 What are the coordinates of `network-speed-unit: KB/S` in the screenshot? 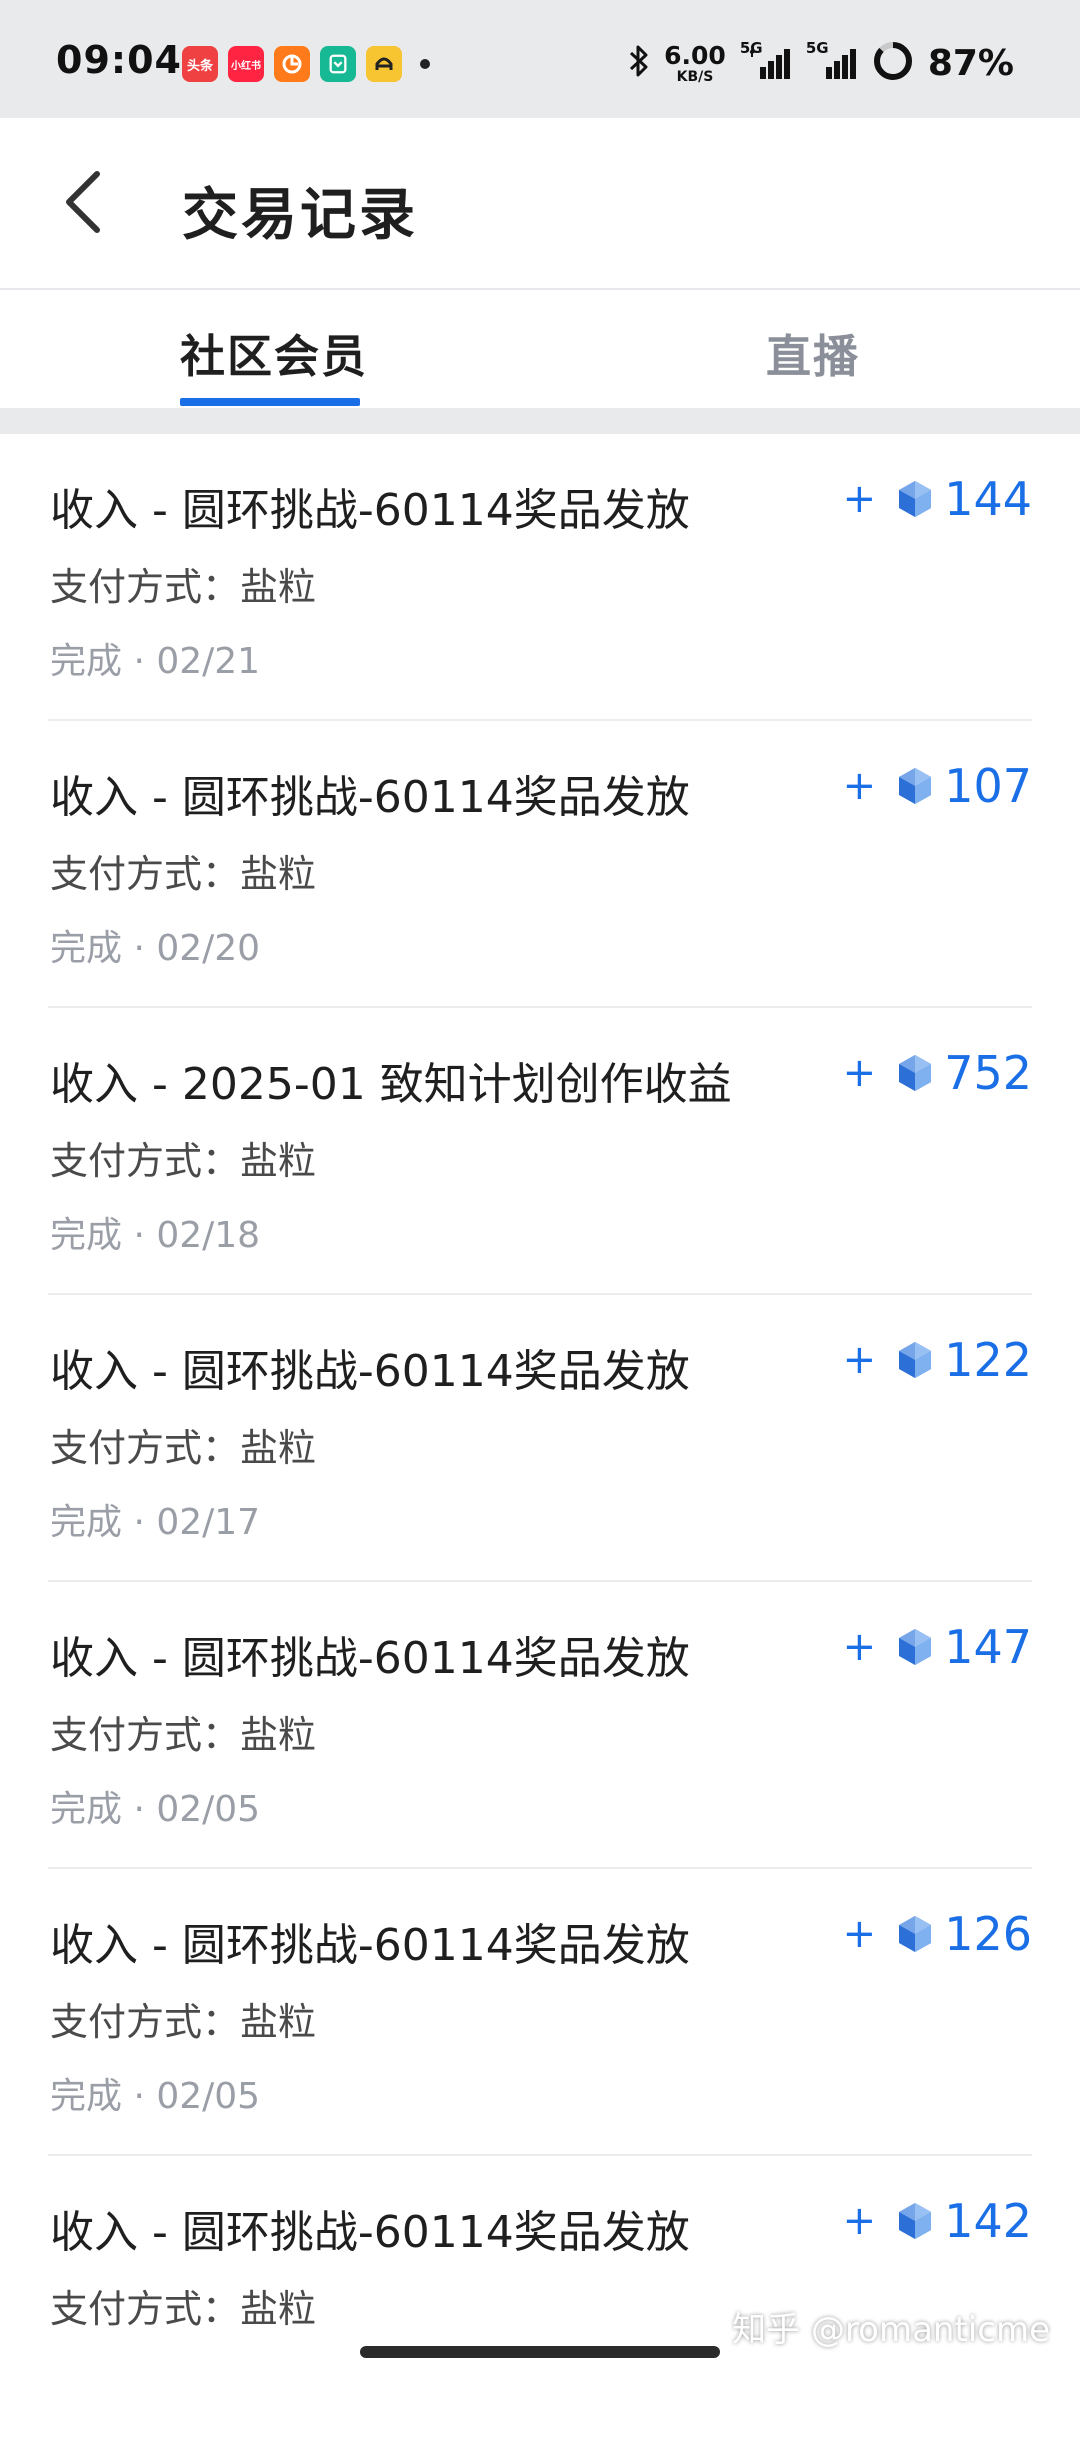 It's located at (695, 76).